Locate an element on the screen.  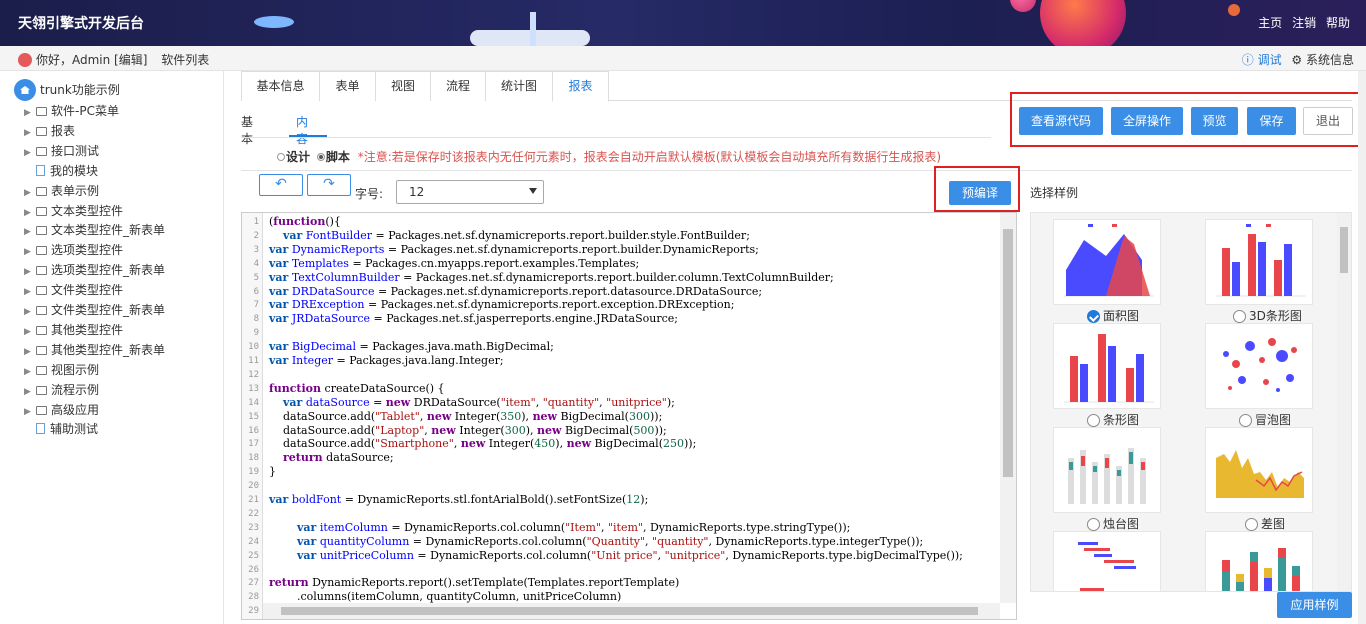
view-source-button: 查看源代码 is located at coordinates (1061, 121).